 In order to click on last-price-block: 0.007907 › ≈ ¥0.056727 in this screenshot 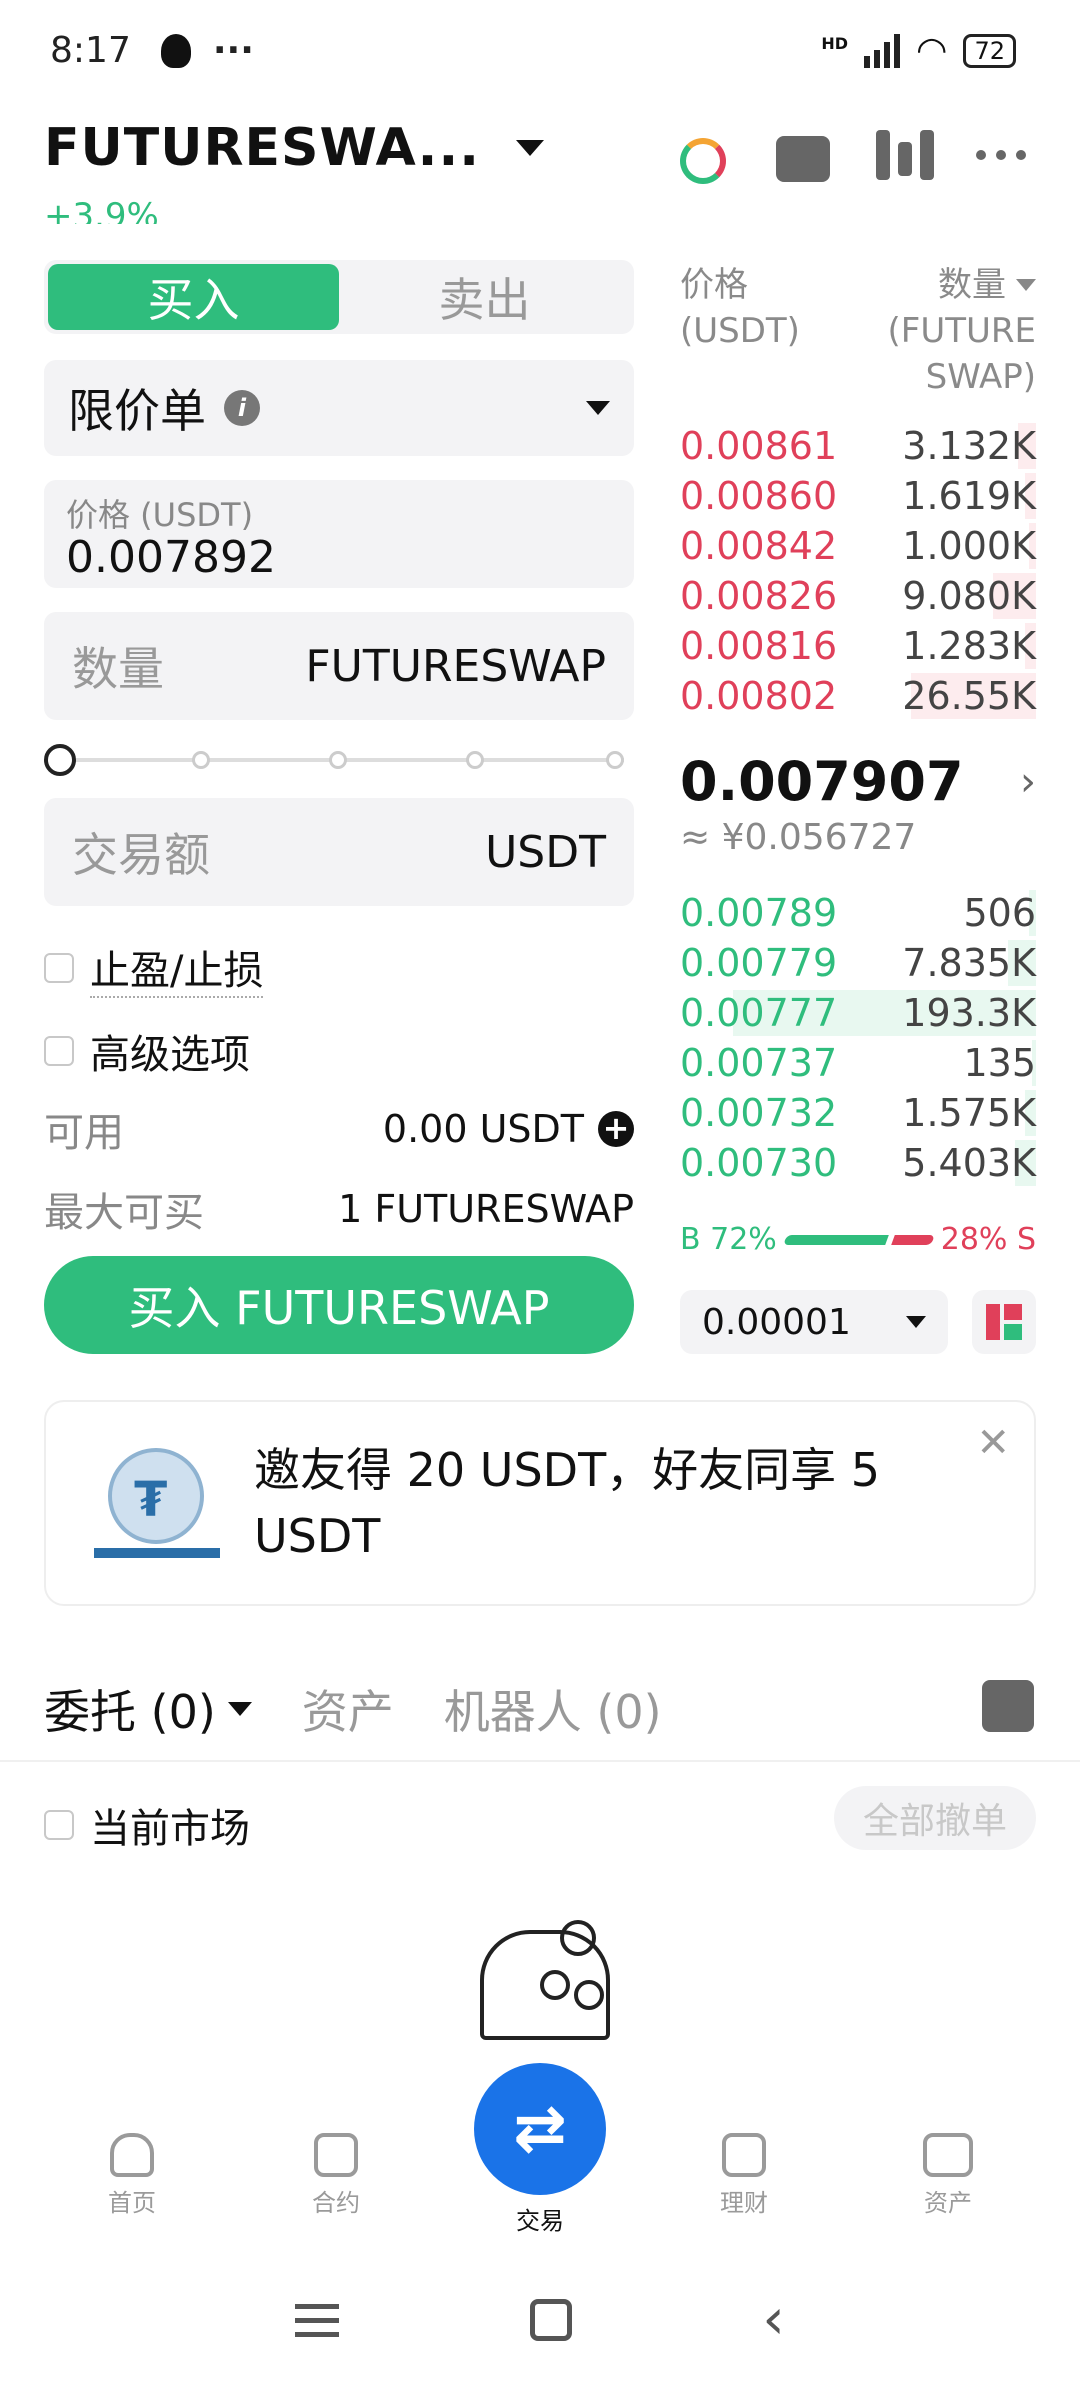, I will do `click(858, 804)`.